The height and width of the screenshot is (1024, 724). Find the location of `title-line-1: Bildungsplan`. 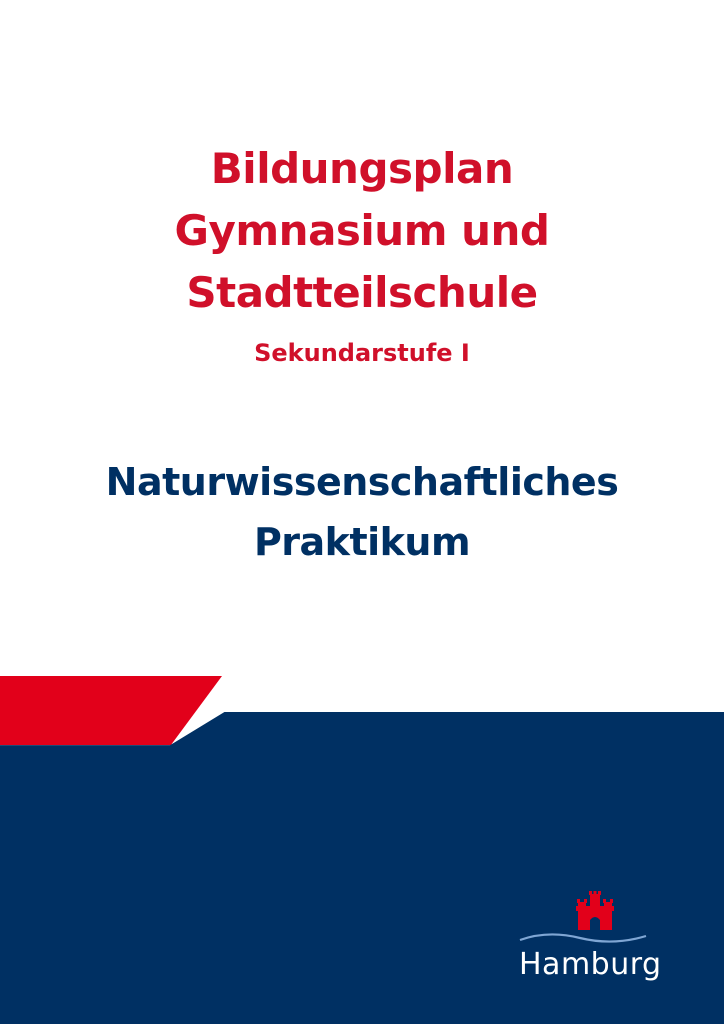

title-line-1: Bildungsplan is located at coordinates (362, 168).